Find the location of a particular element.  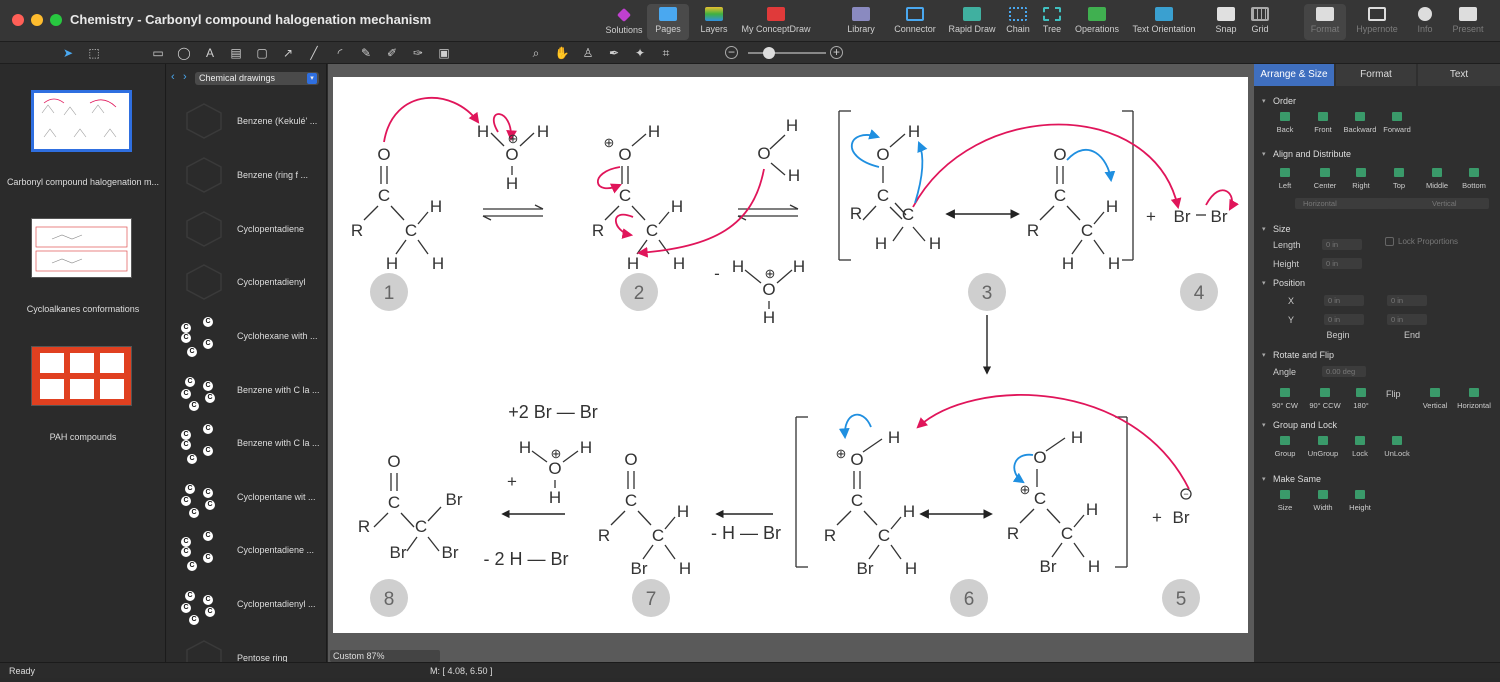

same-button-2: Height is located at coordinates (1360, 502).